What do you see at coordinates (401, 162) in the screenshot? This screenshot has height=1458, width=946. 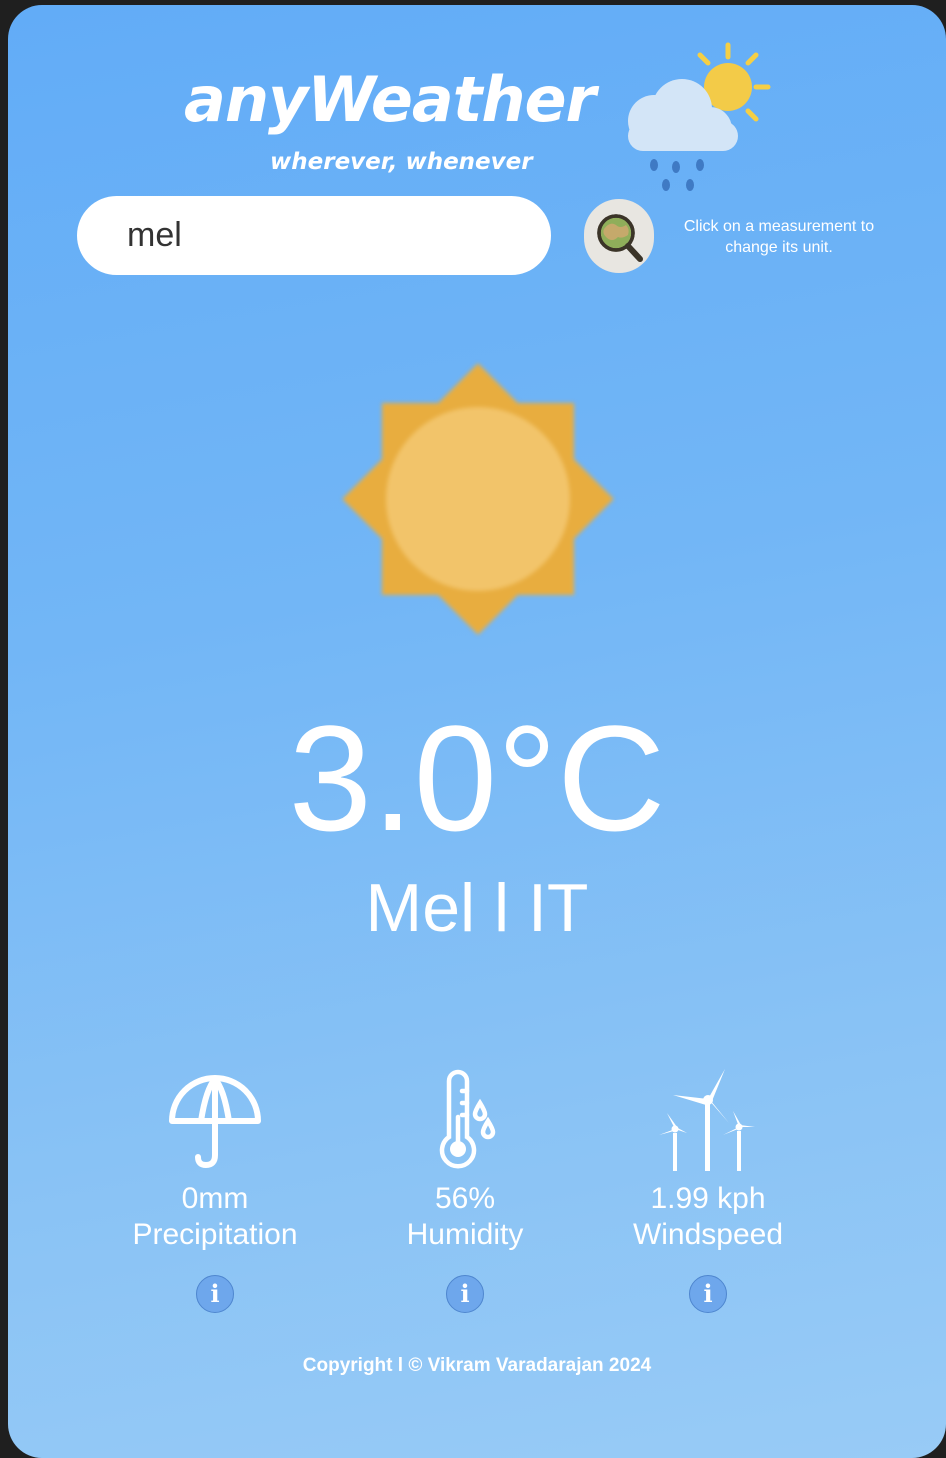 I see `logo-tagline: wherever, whenever` at bounding box center [401, 162].